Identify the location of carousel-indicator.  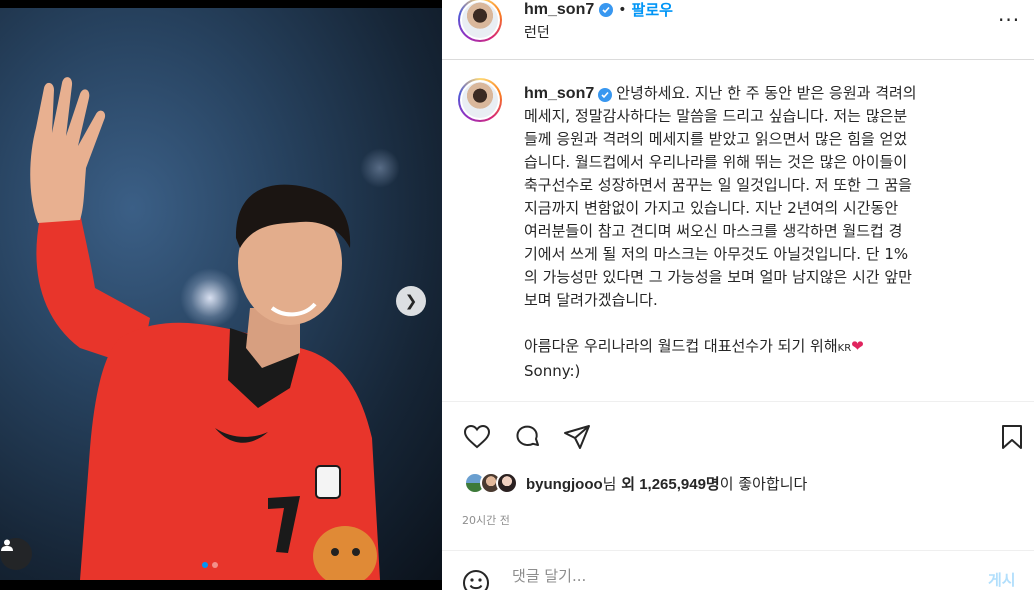
(210, 565).